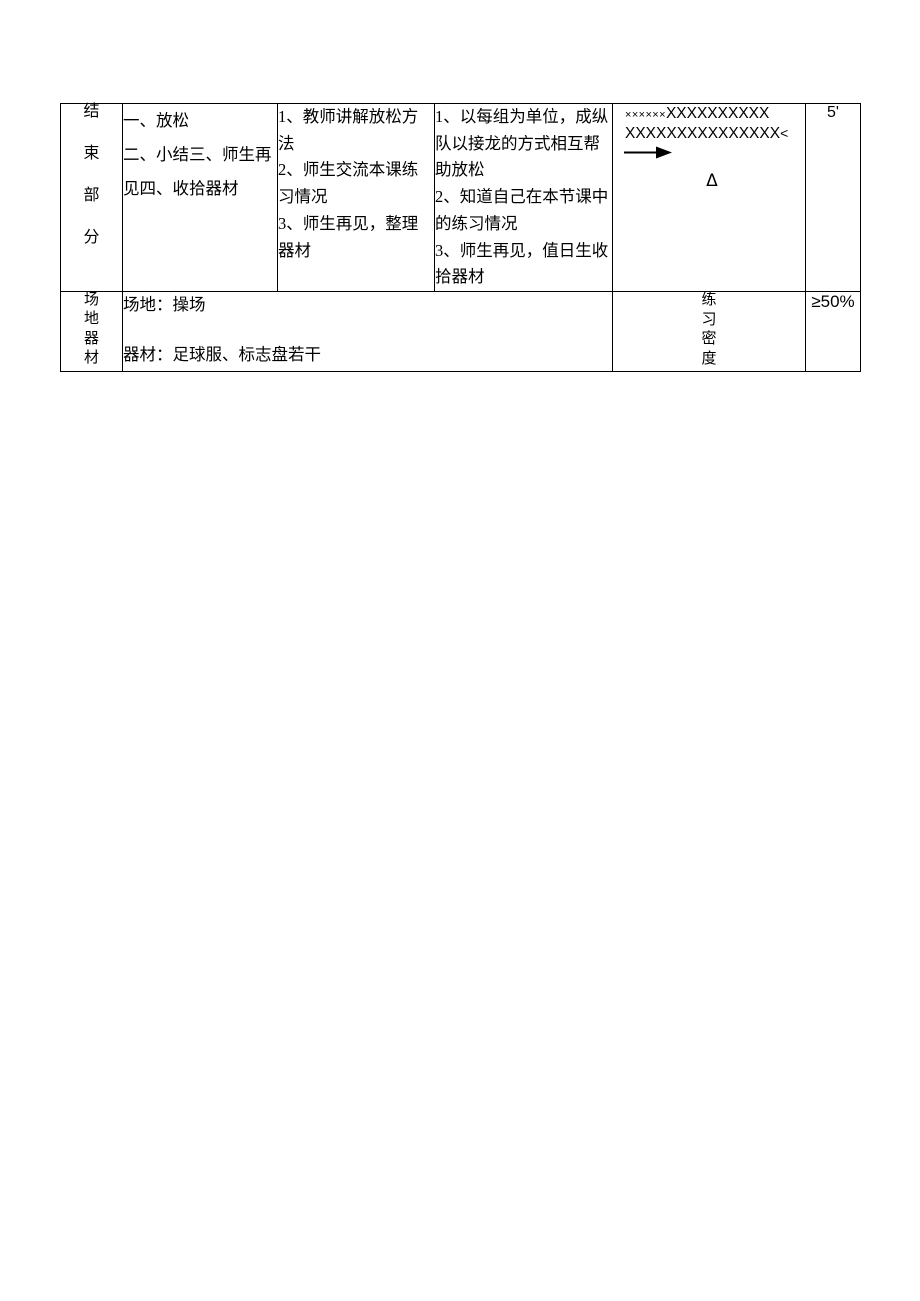 The width and height of the screenshot is (920, 1301). What do you see at coordinates (91, 153) in the screenshot?
I see `stage-label-char-2: 束` at bounding box center [91, 153].